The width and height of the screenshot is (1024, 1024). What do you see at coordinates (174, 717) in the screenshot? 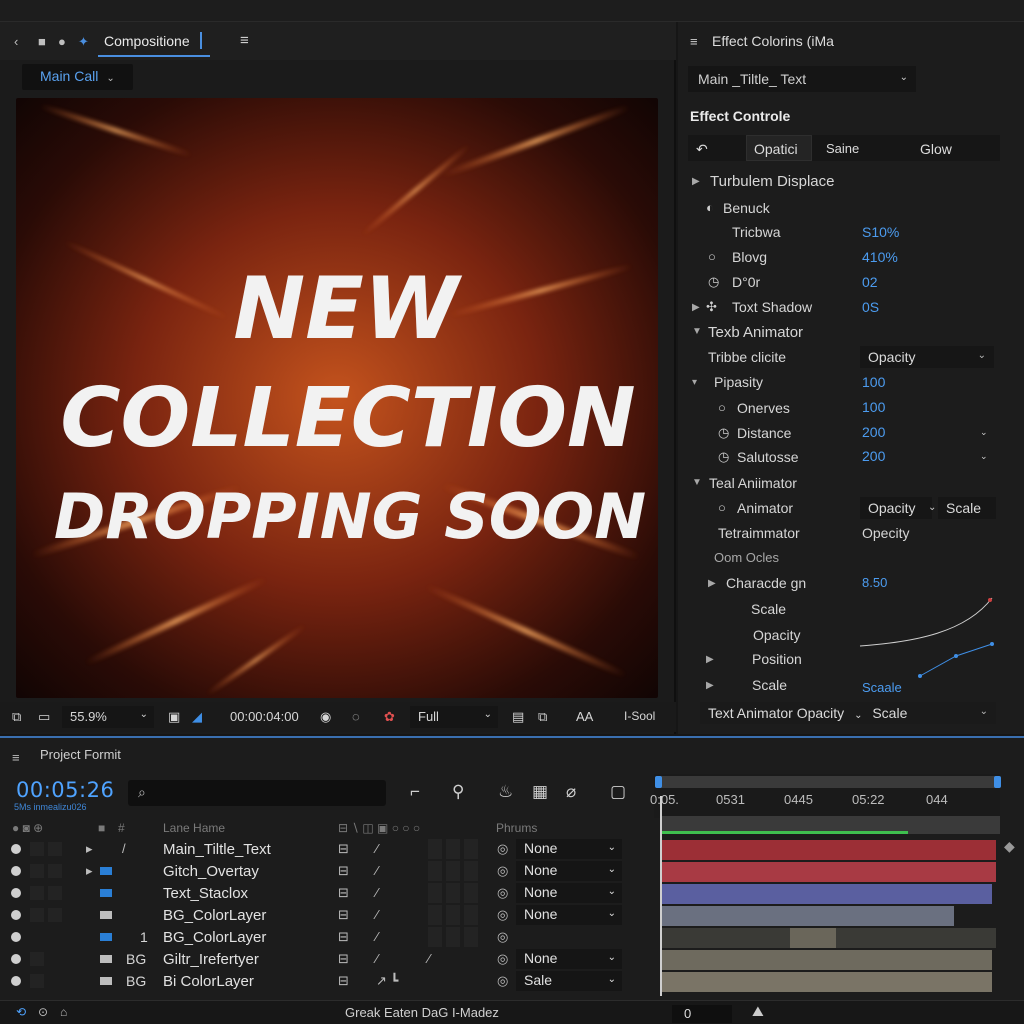
I see `safe-zone-icon: ▣` at bounding box center [174, 717].